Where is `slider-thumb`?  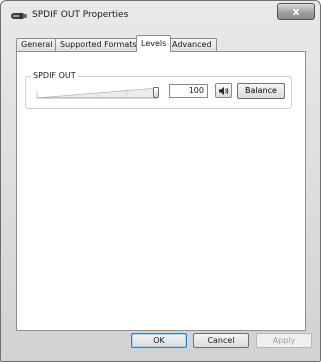 slider-thumb is located at coordinates (156, 92).